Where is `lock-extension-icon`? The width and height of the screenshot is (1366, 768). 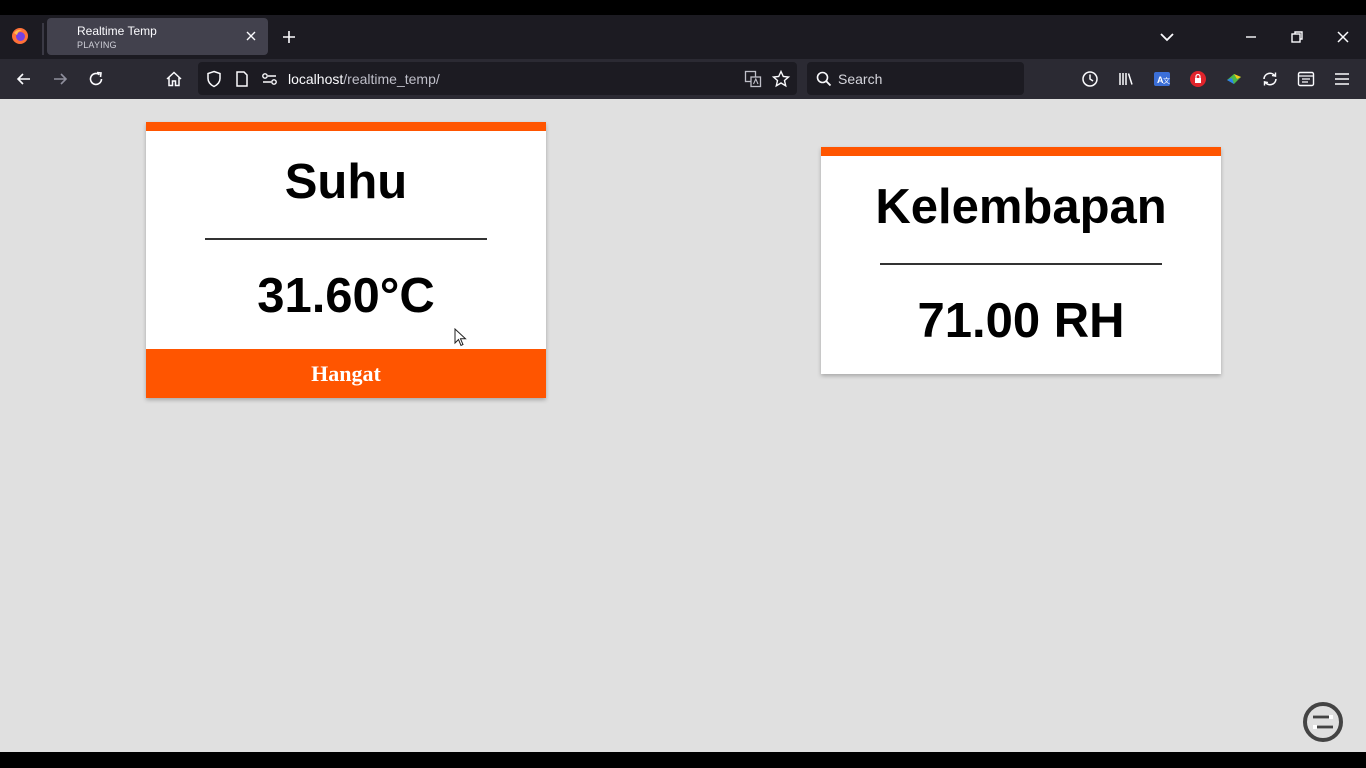 lock-extension-icon is located at coordinates (1198, 79).